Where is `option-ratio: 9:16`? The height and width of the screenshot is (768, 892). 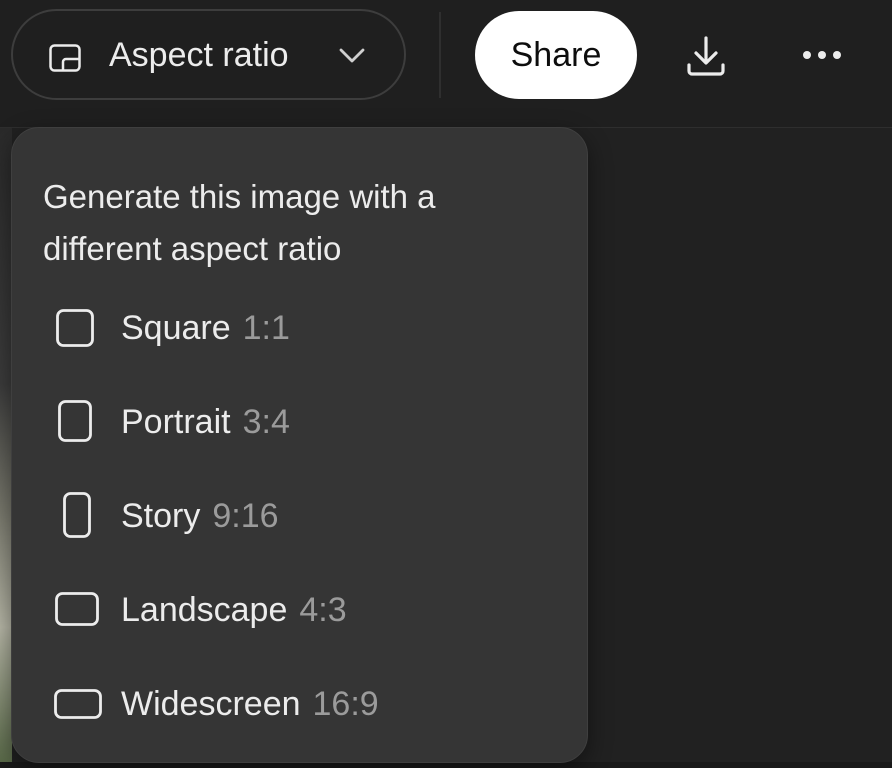
option-ratio: 9:16 is located at coordinates (245, 516).